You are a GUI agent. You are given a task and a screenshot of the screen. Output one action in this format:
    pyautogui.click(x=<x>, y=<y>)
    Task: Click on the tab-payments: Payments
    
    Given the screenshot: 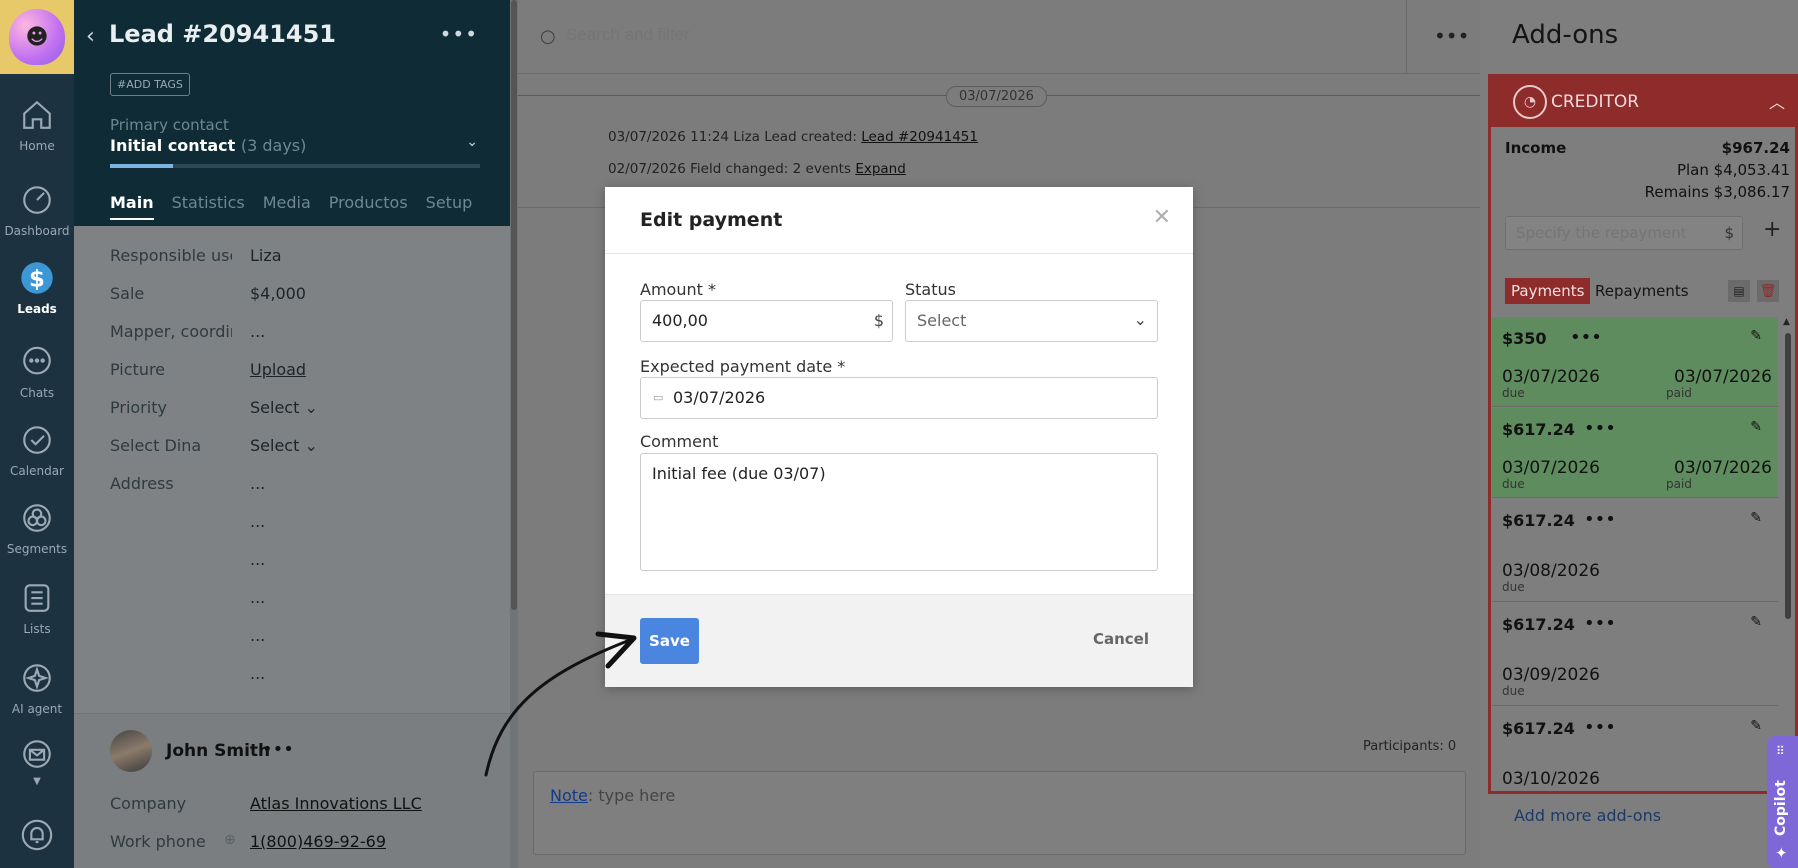 What is the action you would take?
    pyautogui.click(x=1548, y=291)
    